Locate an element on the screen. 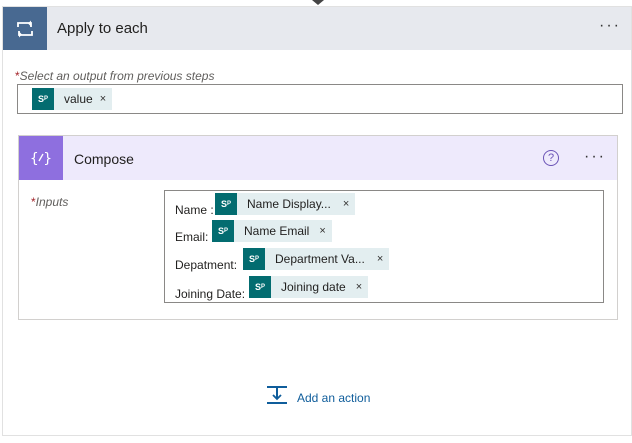 This screenshot has width=632, height=443. joining-date-line-label: Joining Date: is located at coordinates (210, 294).